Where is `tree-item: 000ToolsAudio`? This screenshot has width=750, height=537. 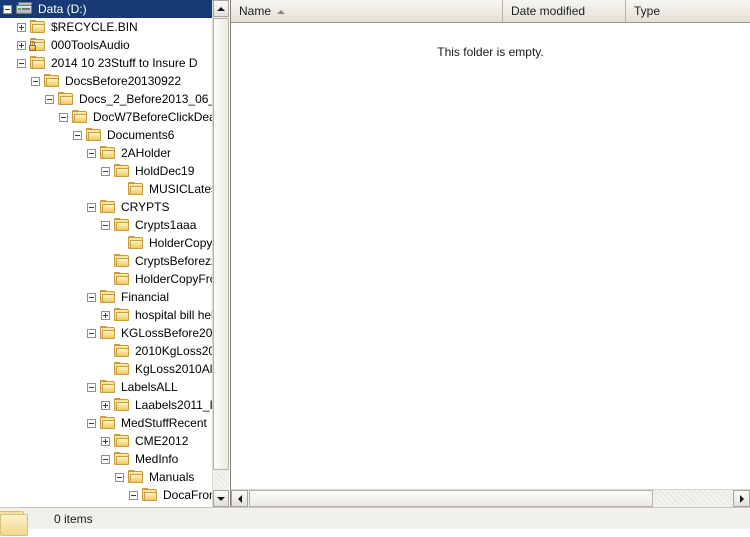
tree-item: 000ToolsAudio is located at coordinates (106, 45).